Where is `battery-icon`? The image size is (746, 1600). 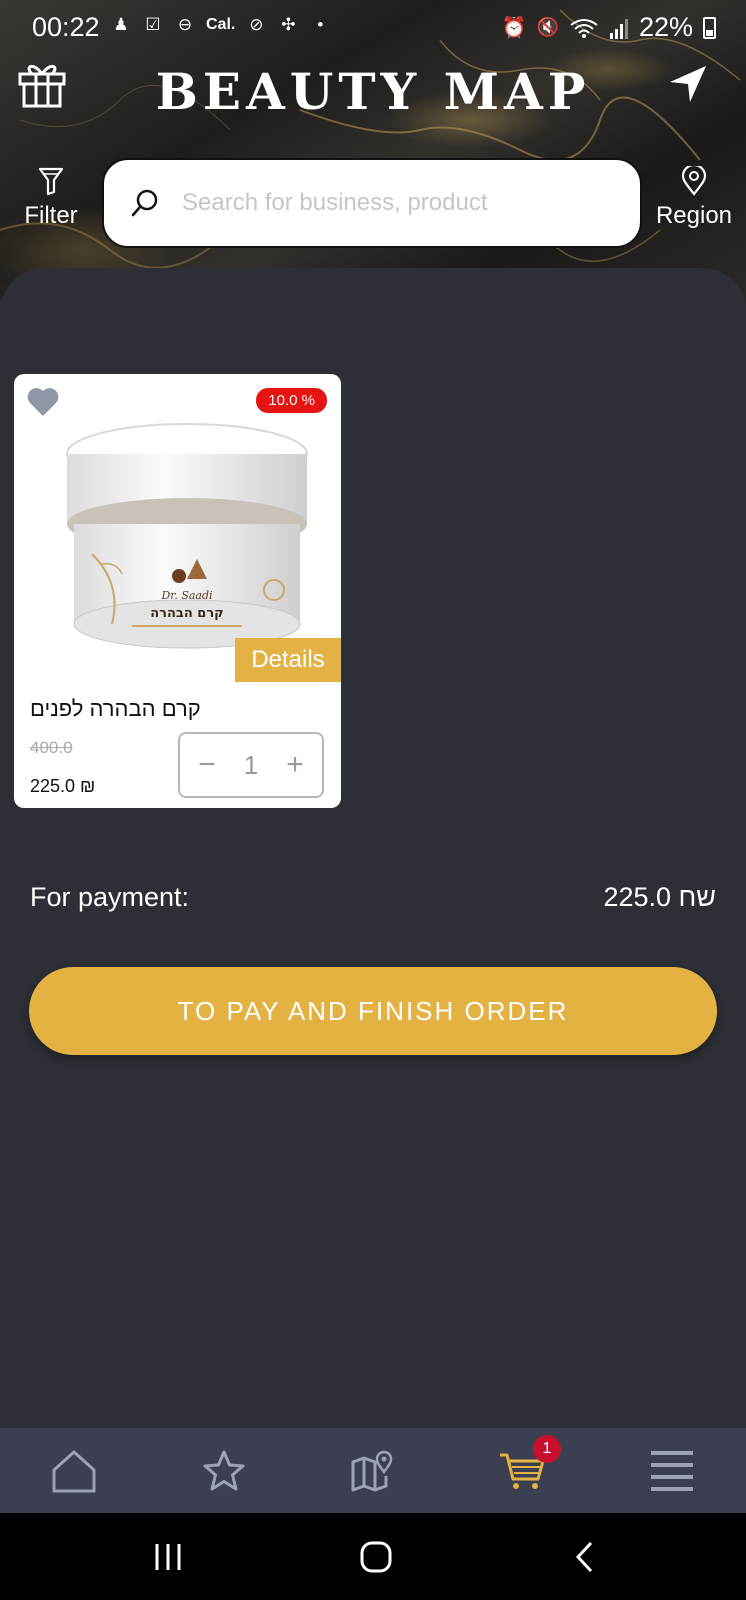 battery-icon is located at coordinates (709, 27).